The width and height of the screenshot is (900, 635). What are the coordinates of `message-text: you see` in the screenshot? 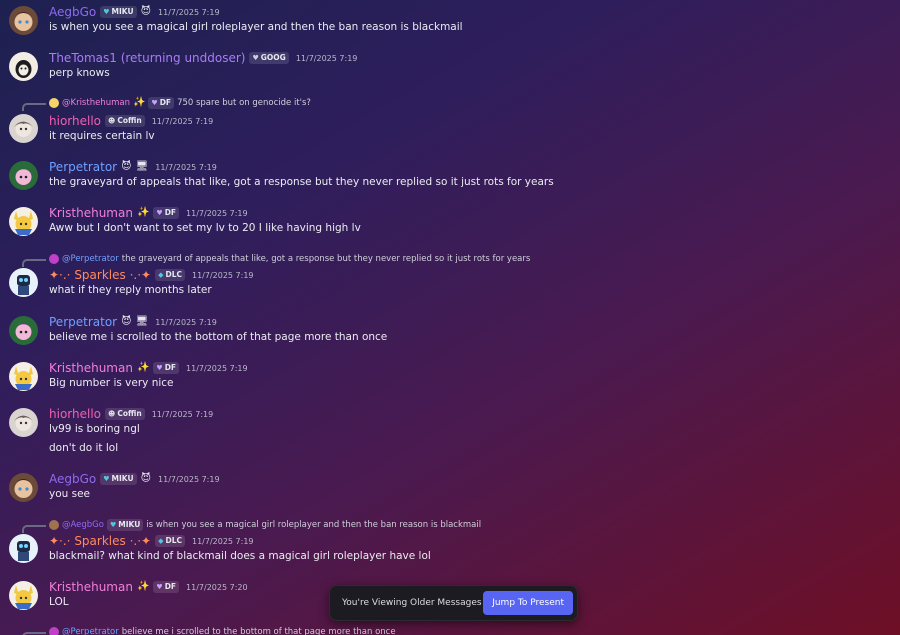 It's located at (70, 494).